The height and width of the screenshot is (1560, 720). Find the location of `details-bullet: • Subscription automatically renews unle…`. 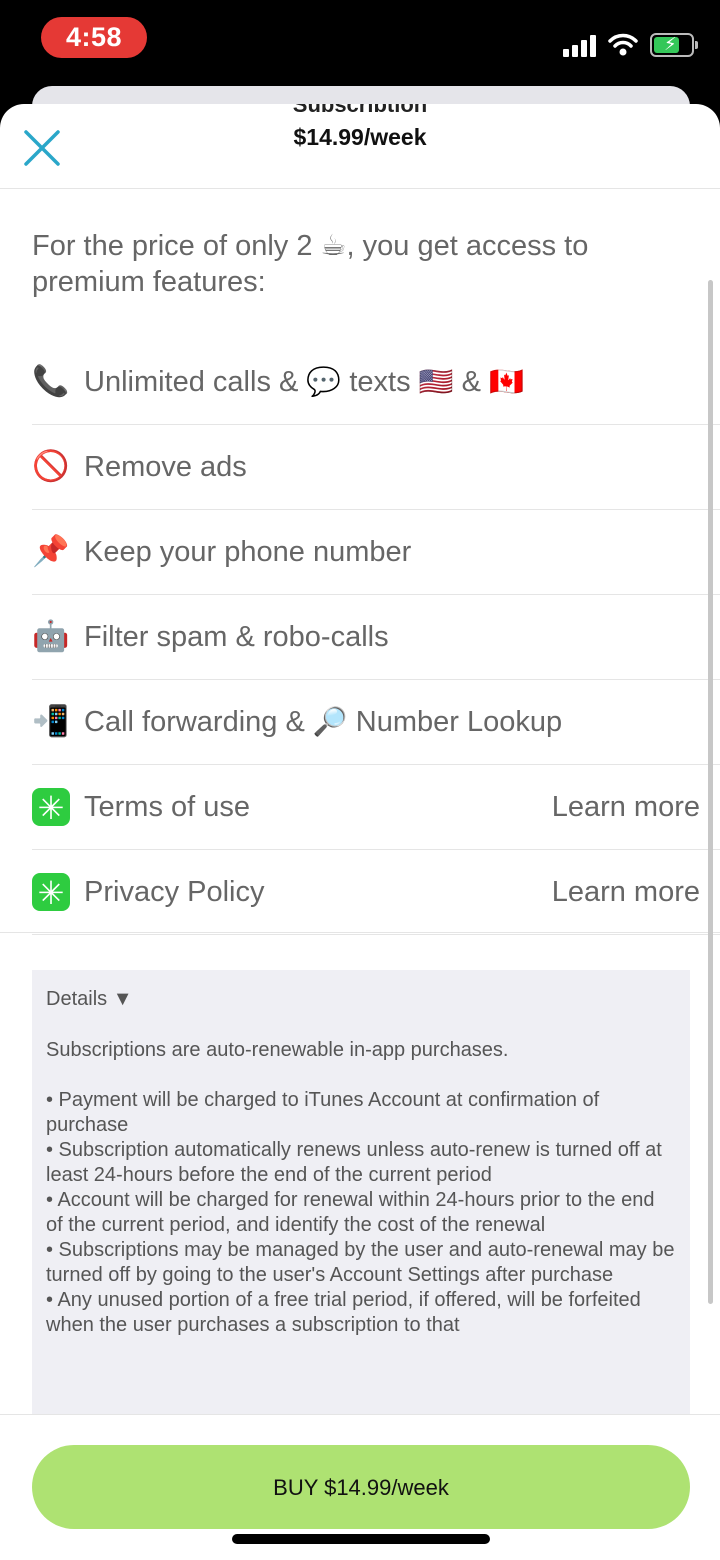

details-bullet: • Subscription automatically renews unle… is located at coordinates (354, 1162).